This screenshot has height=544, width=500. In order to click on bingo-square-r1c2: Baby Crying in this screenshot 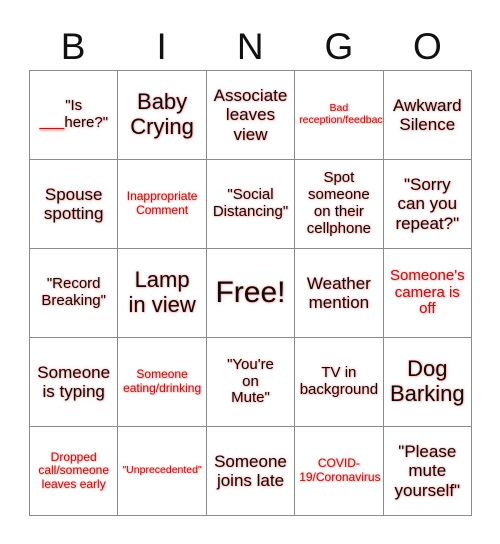, I will do `click(162, 115)`.